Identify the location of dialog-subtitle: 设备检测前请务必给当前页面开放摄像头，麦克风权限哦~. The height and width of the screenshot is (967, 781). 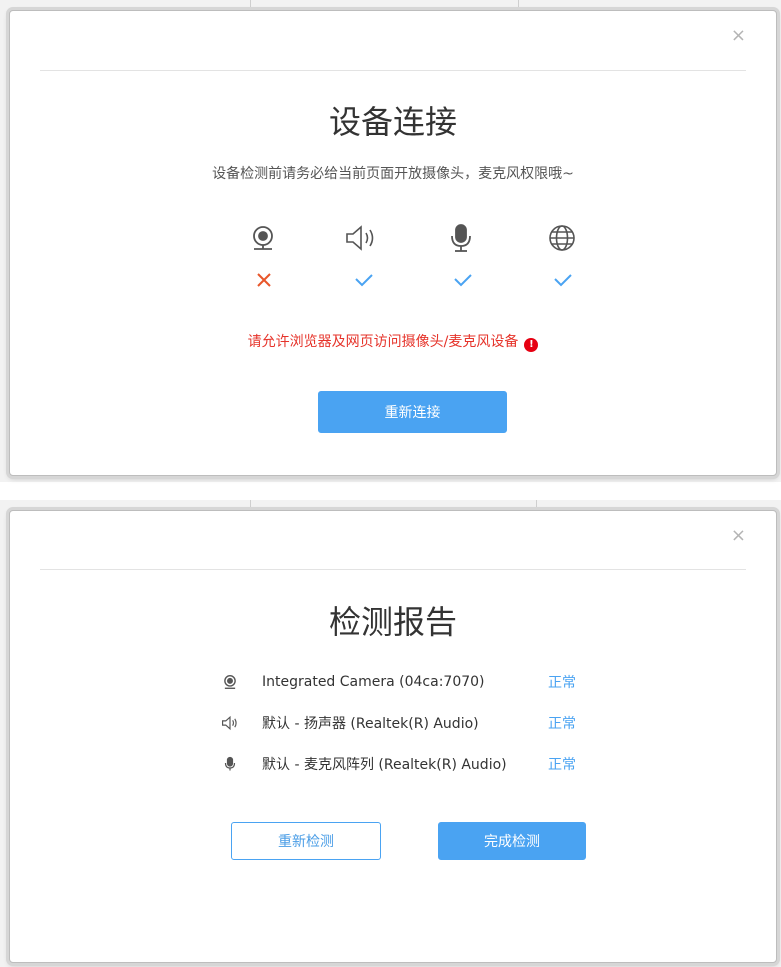
(393, 174).